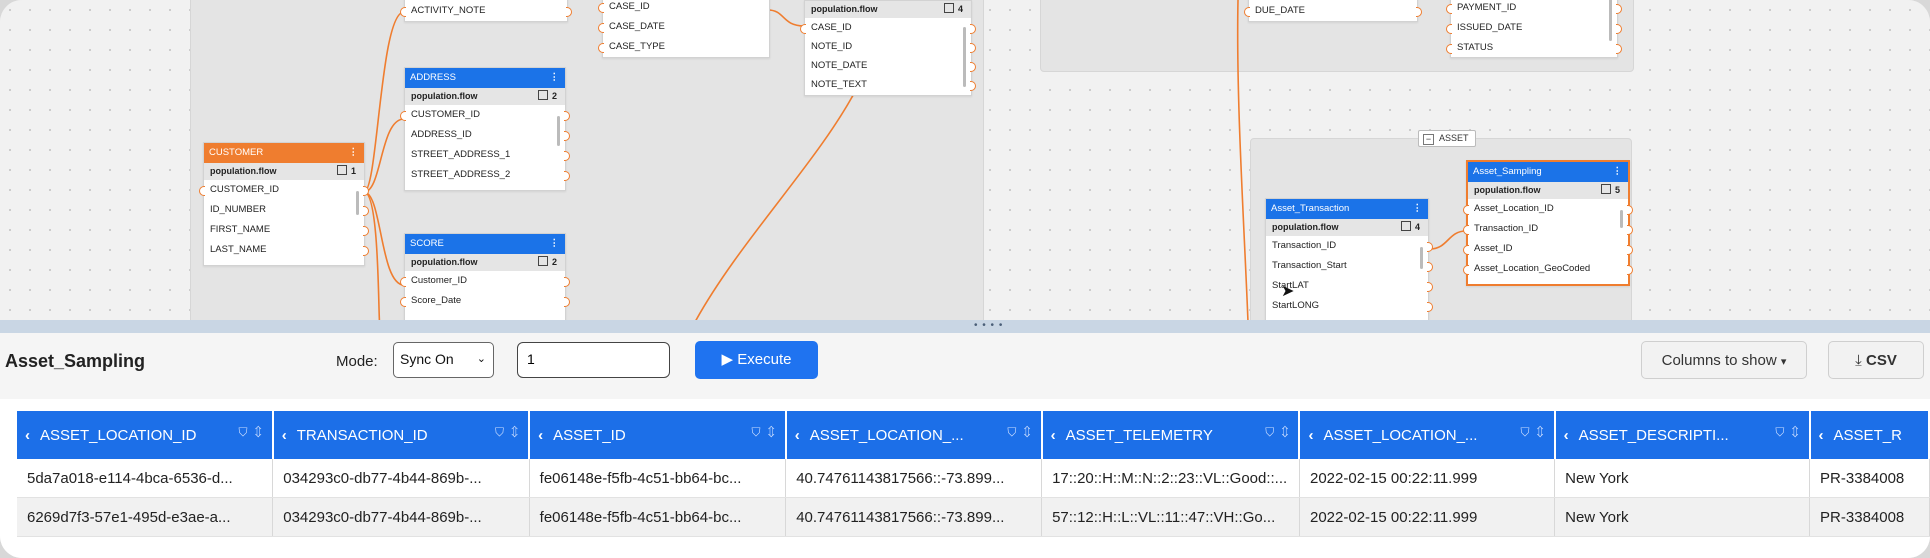 The width and height of the screenshot is (1930, 558). I want to click on node-field: ID_NUMBER, so click(286, 210).